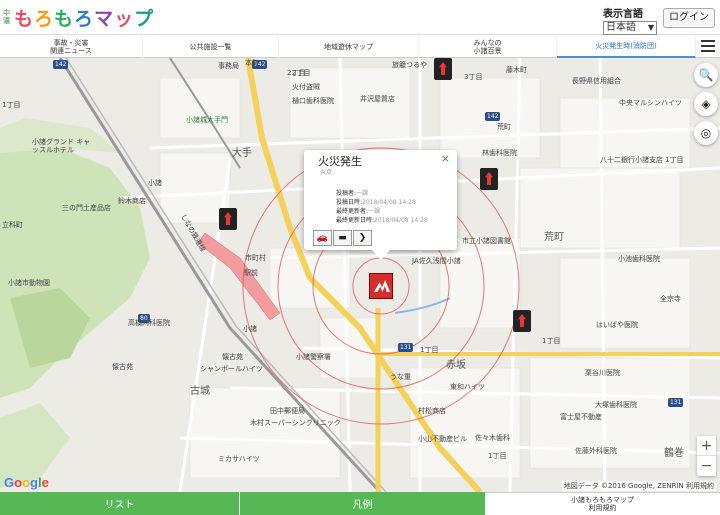 The height and width of the screenshot is (515, 720). I want to click on language-selector: 表示言語 日本語 ▼, so click(630, 20).